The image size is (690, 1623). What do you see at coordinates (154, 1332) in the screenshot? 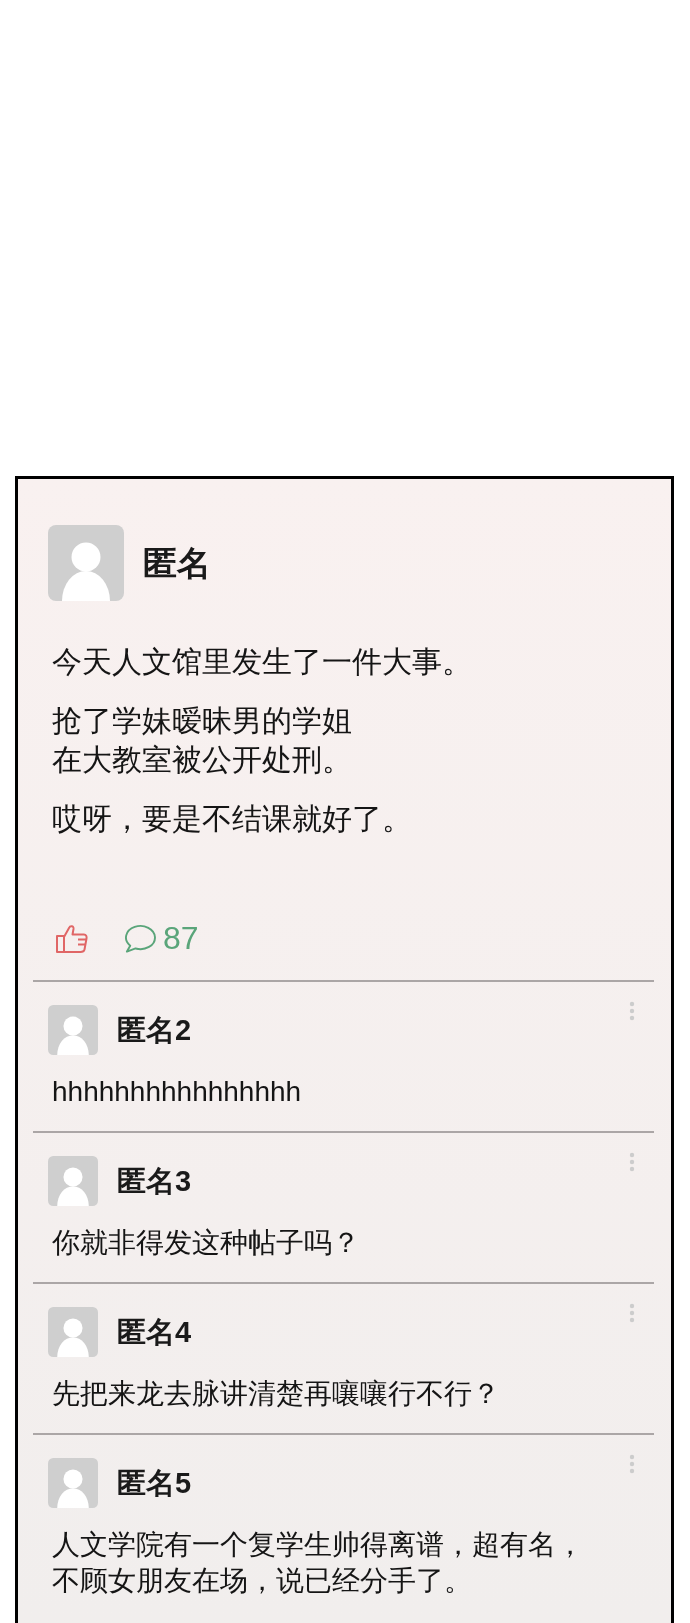
I see `comment-author-name: 匿名4` at bounding box center [154, 1332].